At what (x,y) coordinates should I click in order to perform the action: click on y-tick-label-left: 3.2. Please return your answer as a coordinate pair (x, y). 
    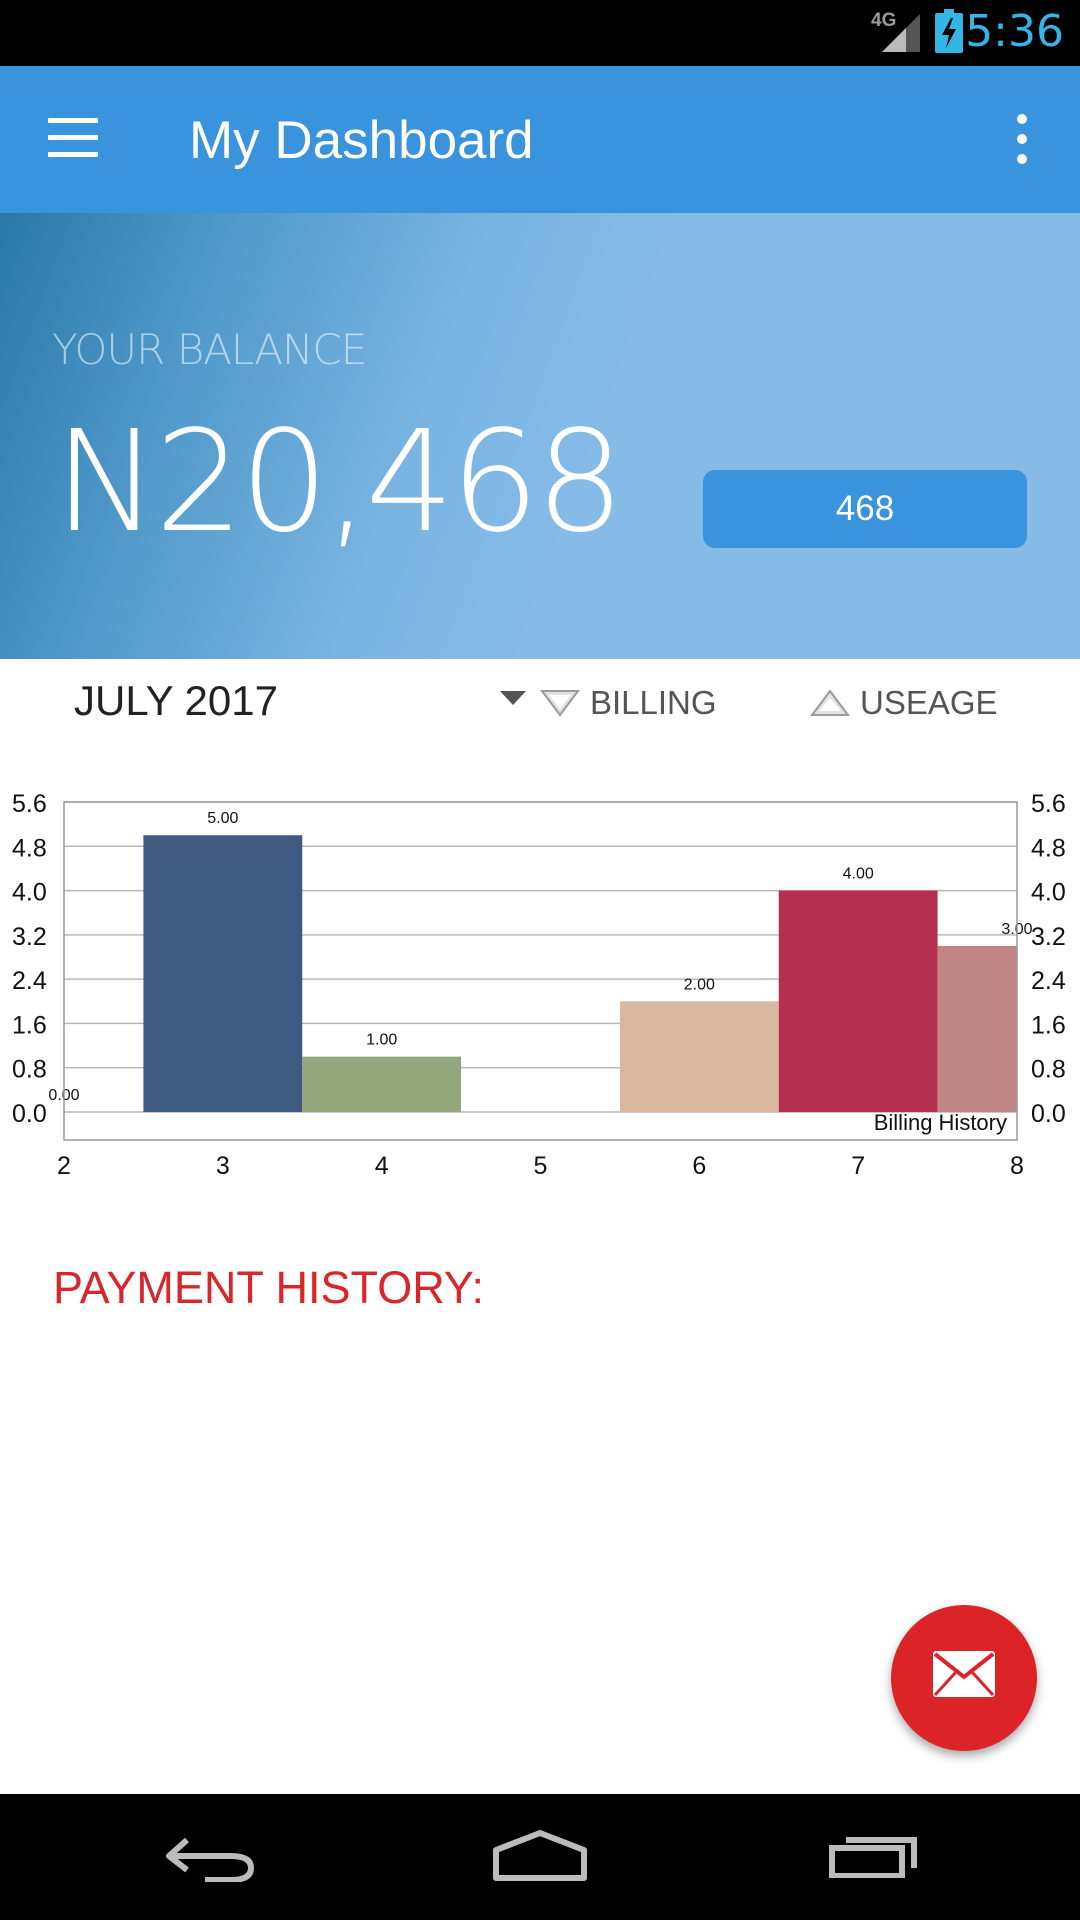
    Looking at the image, I should click on (29, 937).